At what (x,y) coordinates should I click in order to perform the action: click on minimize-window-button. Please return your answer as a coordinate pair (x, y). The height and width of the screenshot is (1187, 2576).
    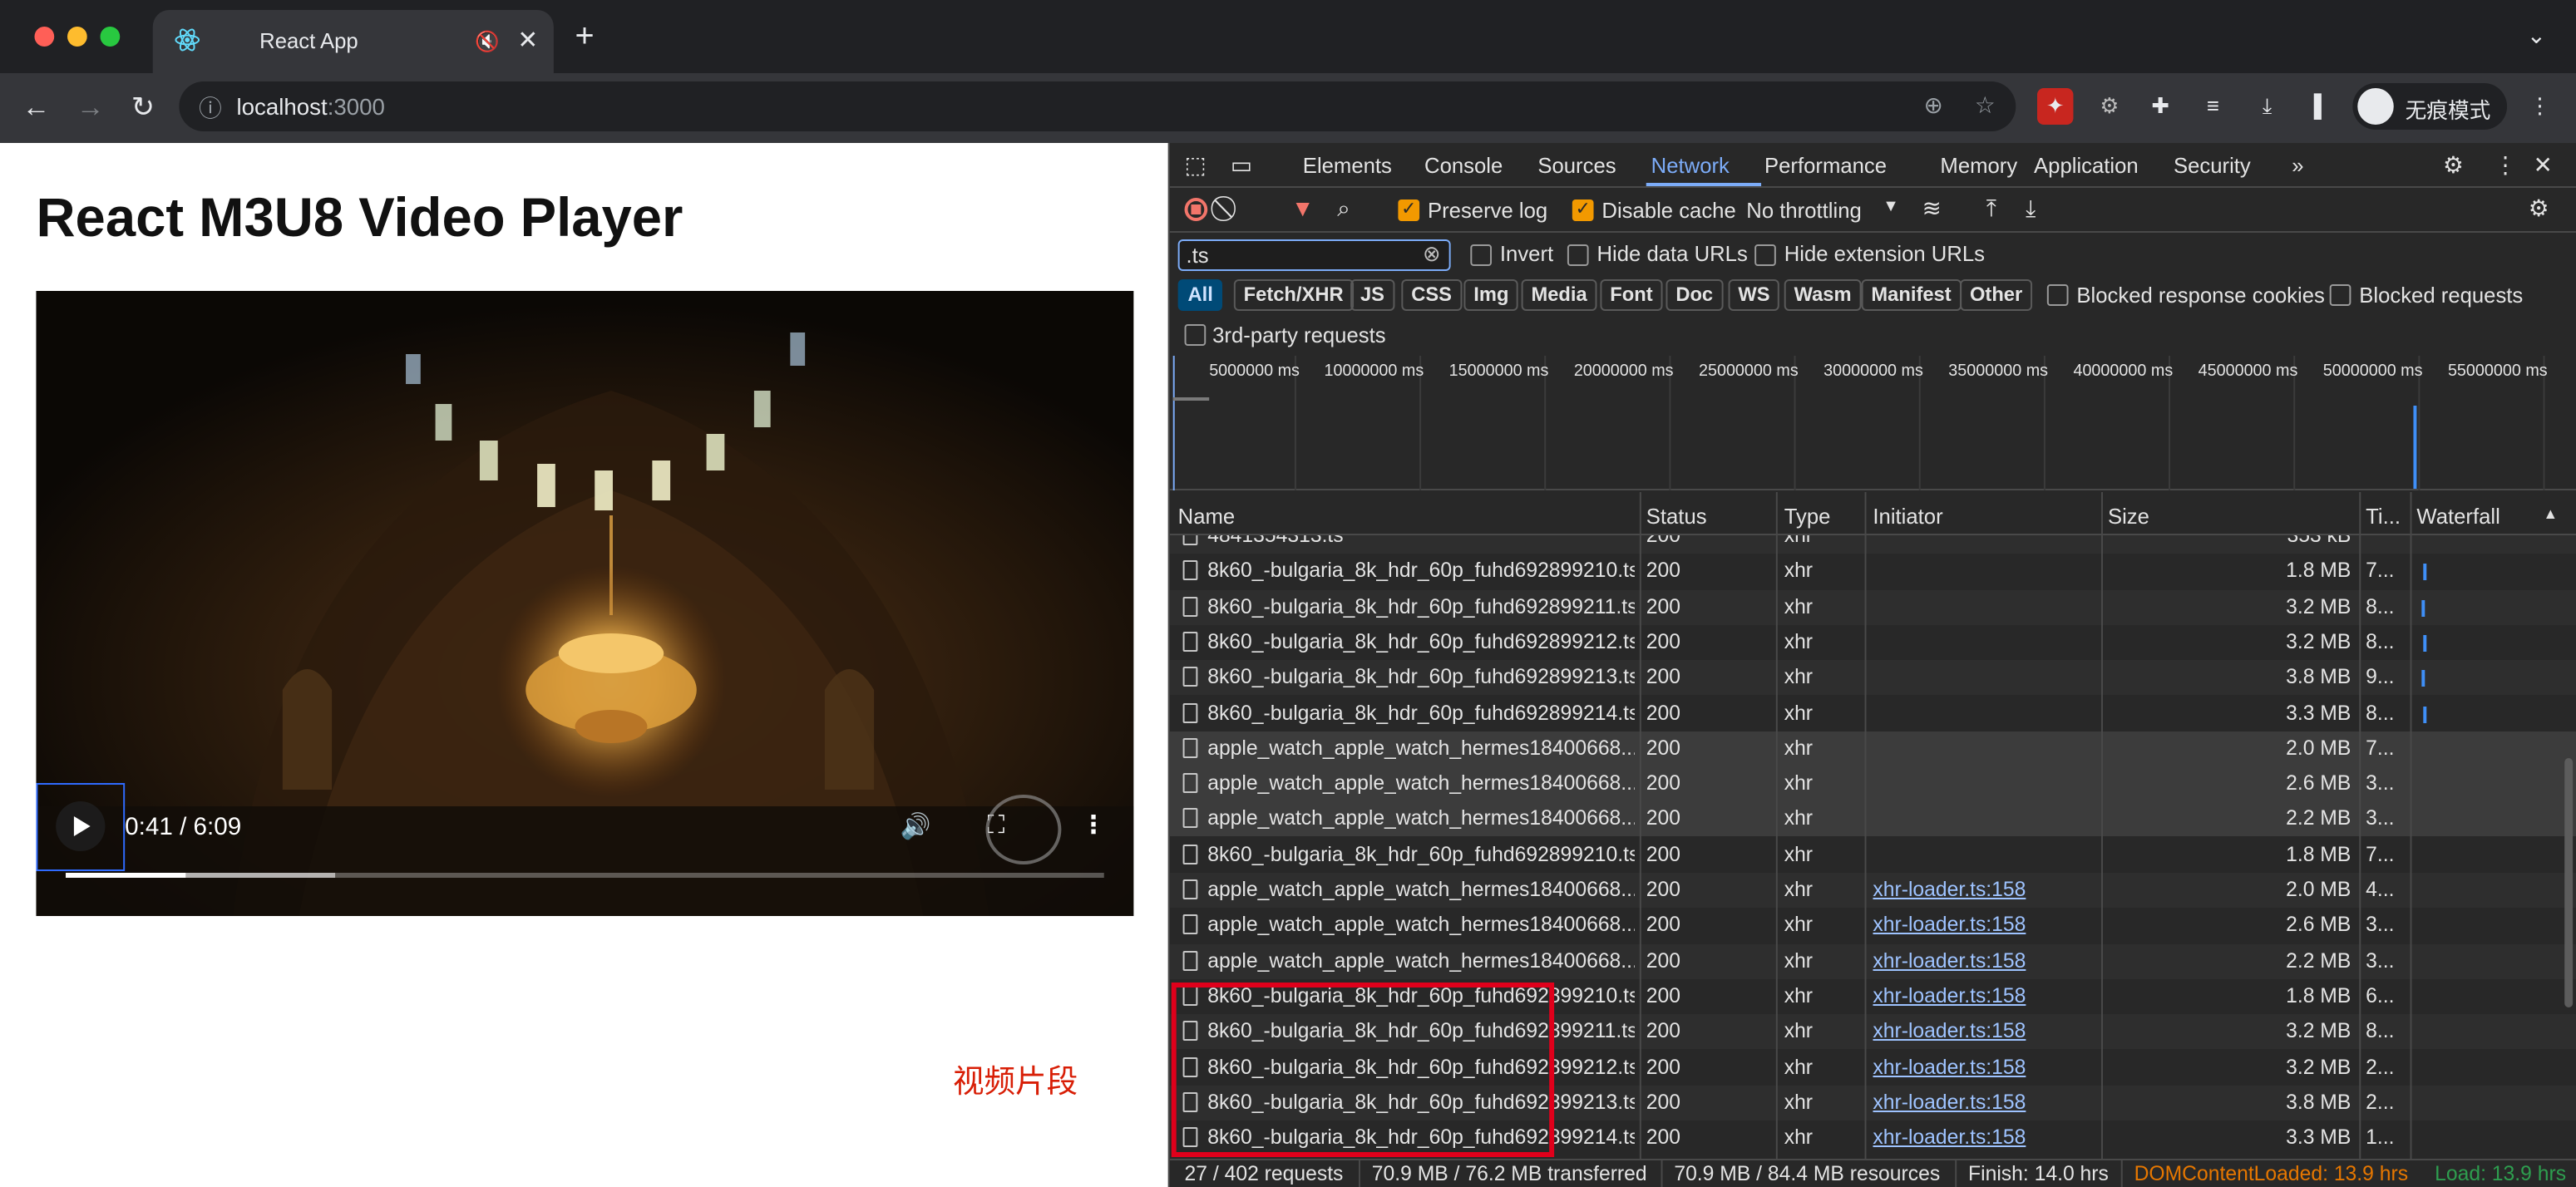
    Looking at the image, I should click on (77, 37).